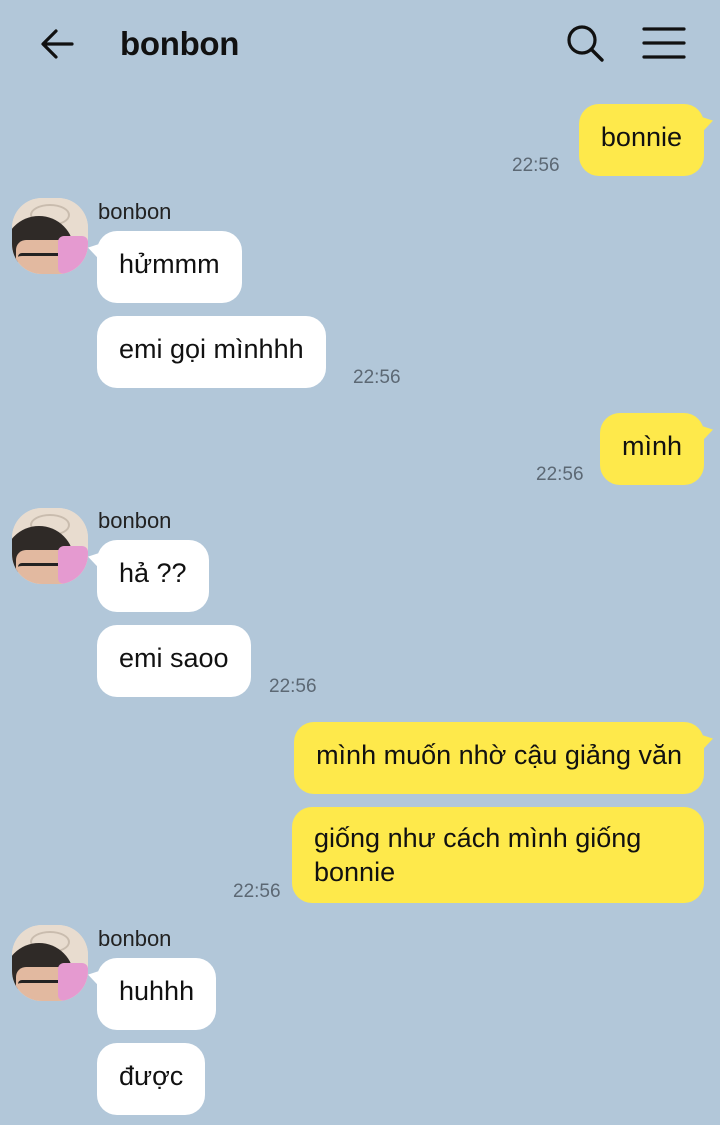  I want to click on search-icon, so click(585, 43).